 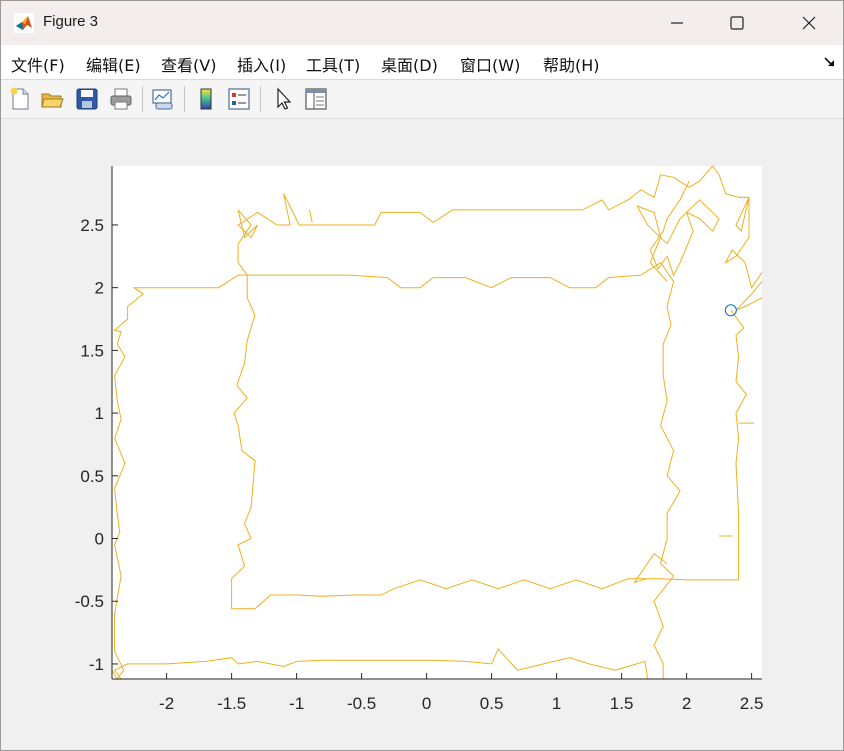 I want to click on menu-view: 查看(V), so click(x=188, y=64).